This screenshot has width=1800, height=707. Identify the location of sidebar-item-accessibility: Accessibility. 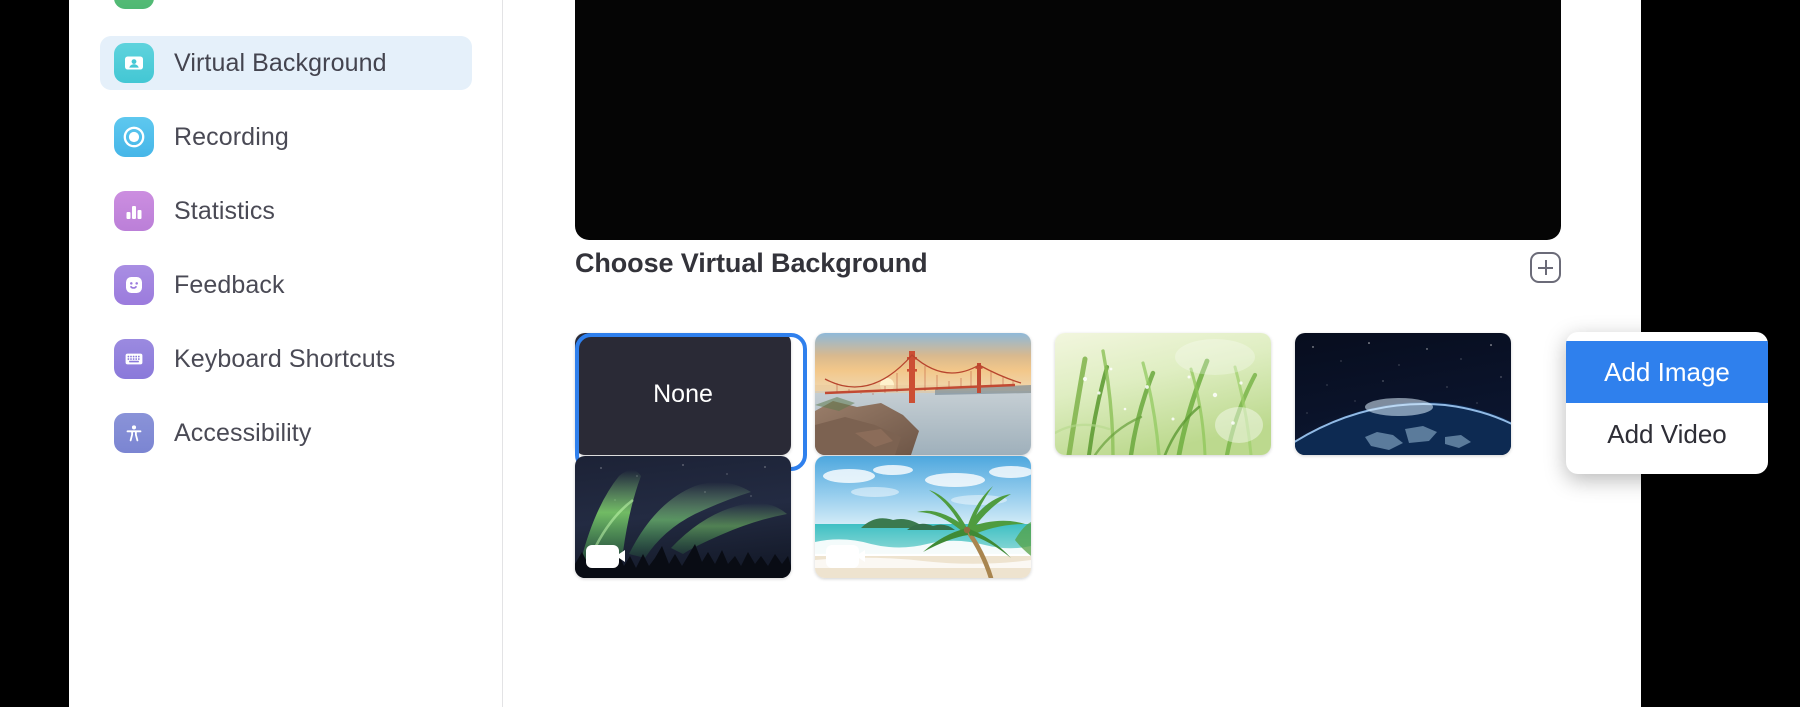
(286, 433).